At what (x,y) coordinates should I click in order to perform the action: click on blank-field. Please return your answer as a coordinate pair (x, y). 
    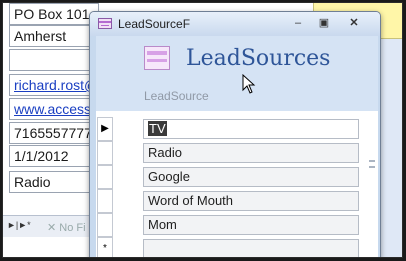
    Looking at the image, I should click on (54, 60).